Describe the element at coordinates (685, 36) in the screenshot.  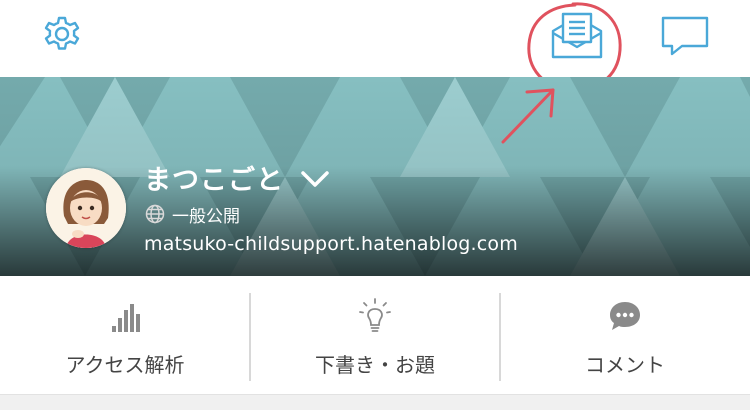
I see `speech-bubble-icon` at that location.